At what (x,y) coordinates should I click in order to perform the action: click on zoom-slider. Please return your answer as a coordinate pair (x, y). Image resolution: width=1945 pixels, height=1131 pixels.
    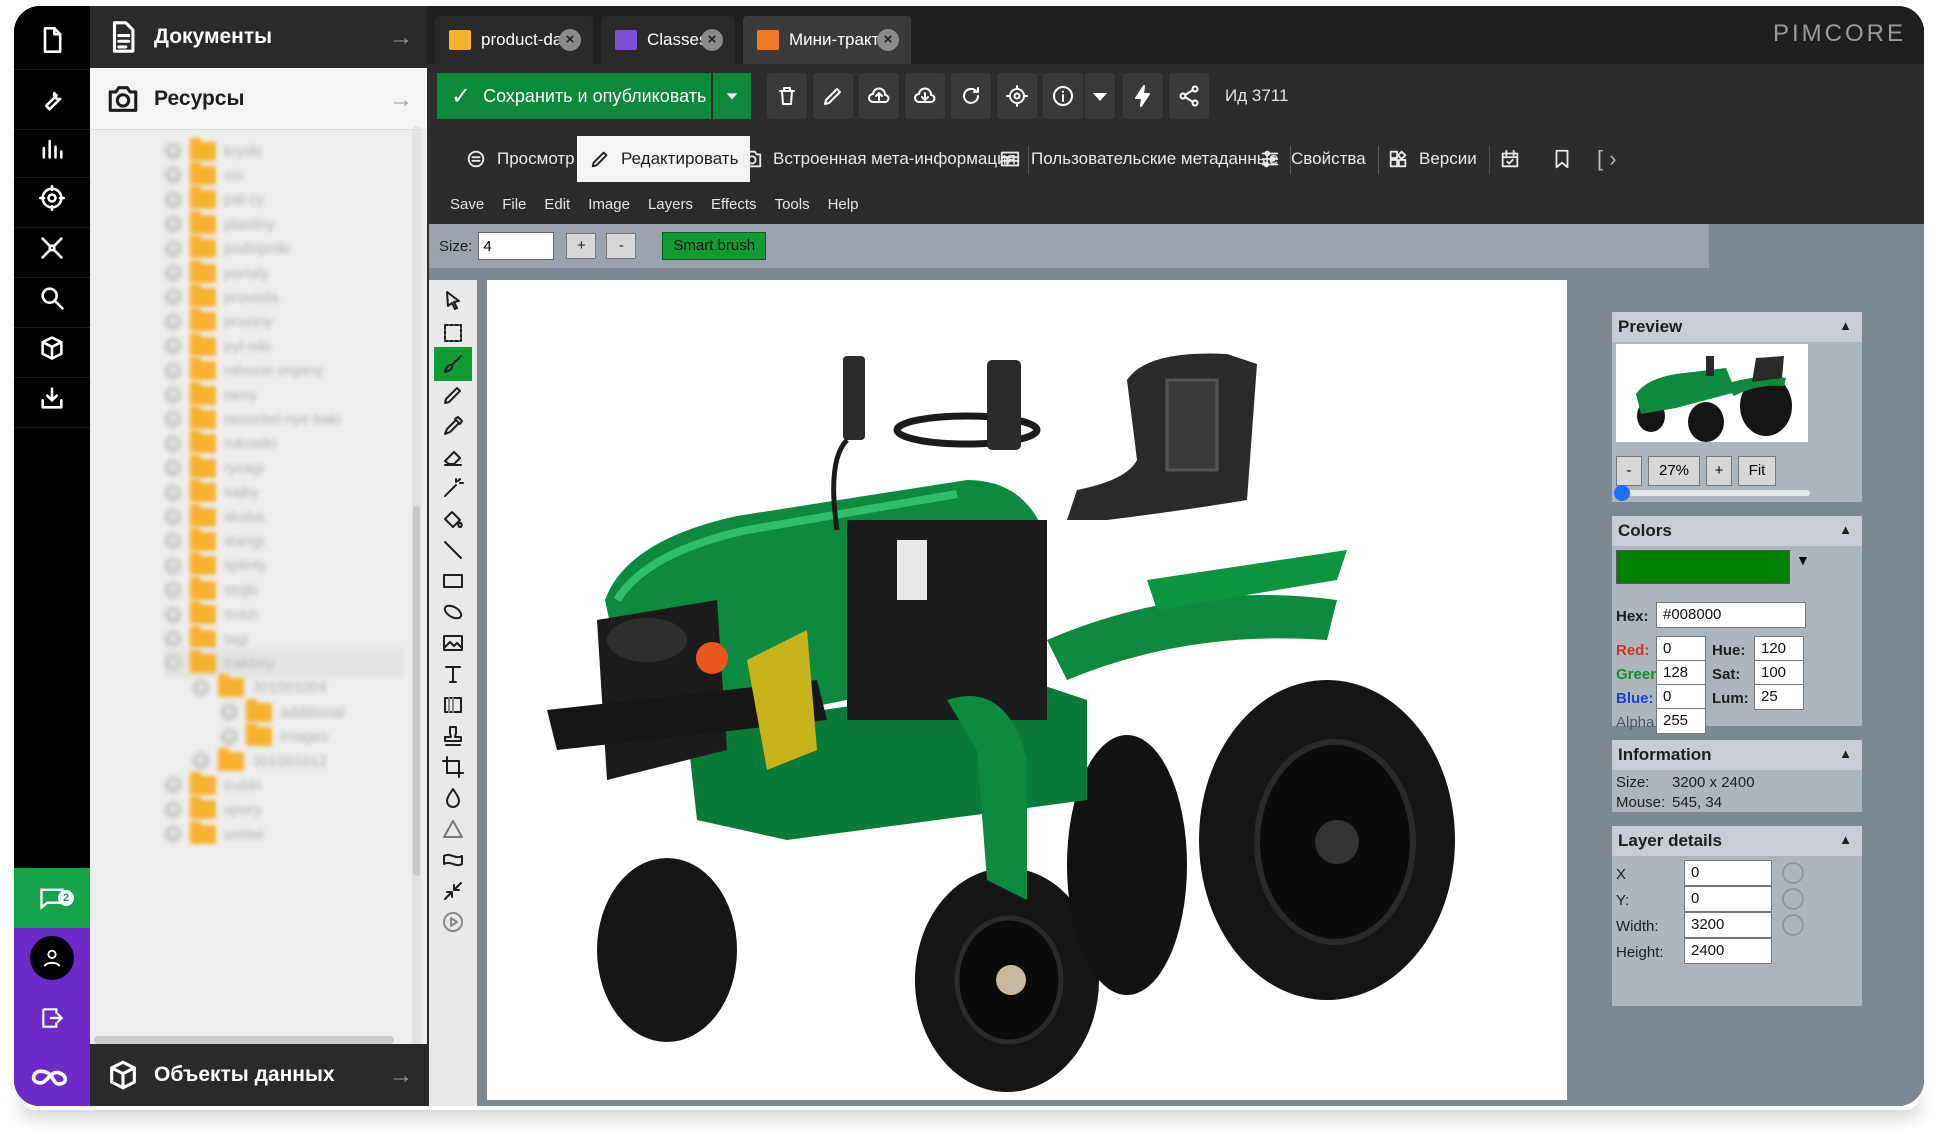
    Looking at the image, I should click on (1712, 493).